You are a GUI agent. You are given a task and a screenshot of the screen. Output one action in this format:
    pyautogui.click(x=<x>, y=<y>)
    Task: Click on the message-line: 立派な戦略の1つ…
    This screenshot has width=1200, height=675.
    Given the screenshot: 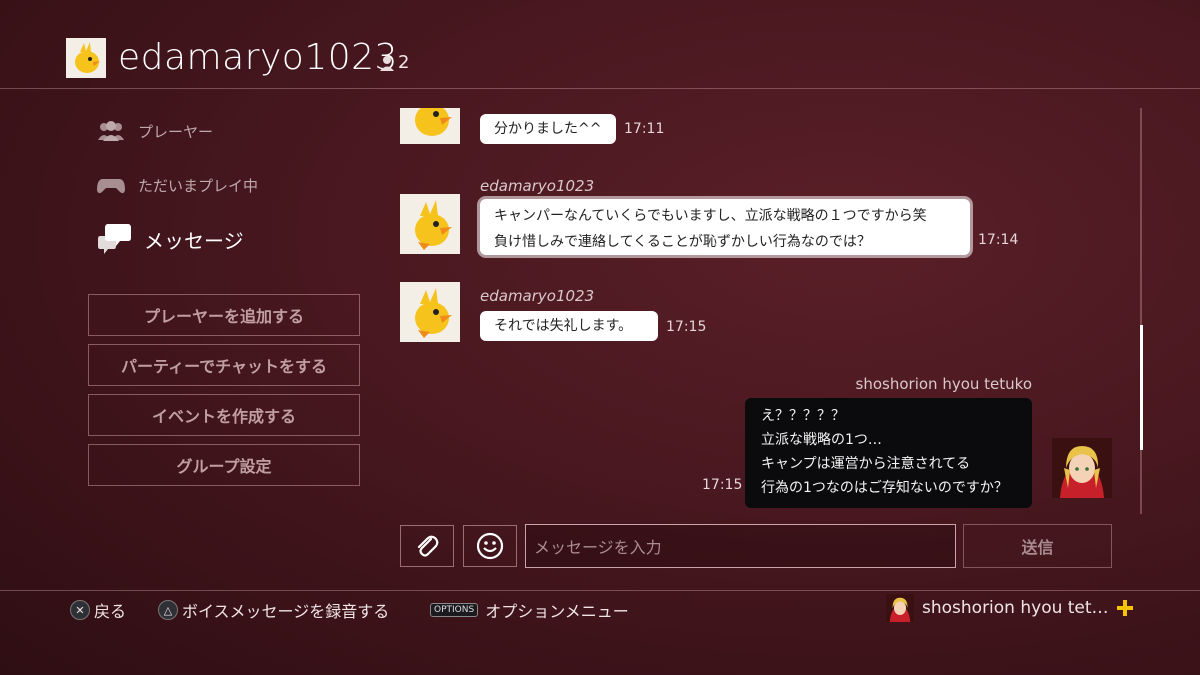 What is the action you would take?
    pyautogui.click(x=821, y=440)
    